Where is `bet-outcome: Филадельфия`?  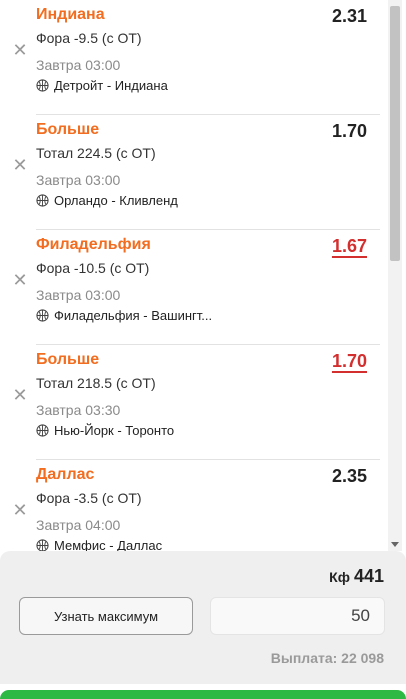
bet-outcome: Филадельфия is located at coordinates (93, 244).